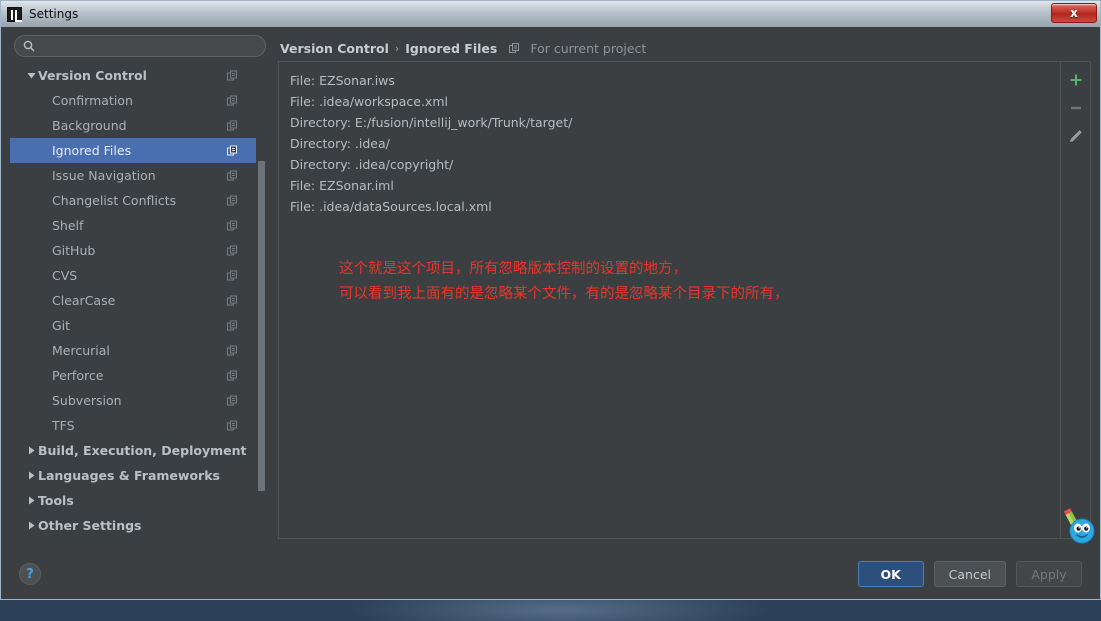 Image resolution: width=1101 pixels, height=621 pixels. Describe the element at coordinates (89, 125) in the screenshot. I see `sidebar-item-label: Background` at that location.